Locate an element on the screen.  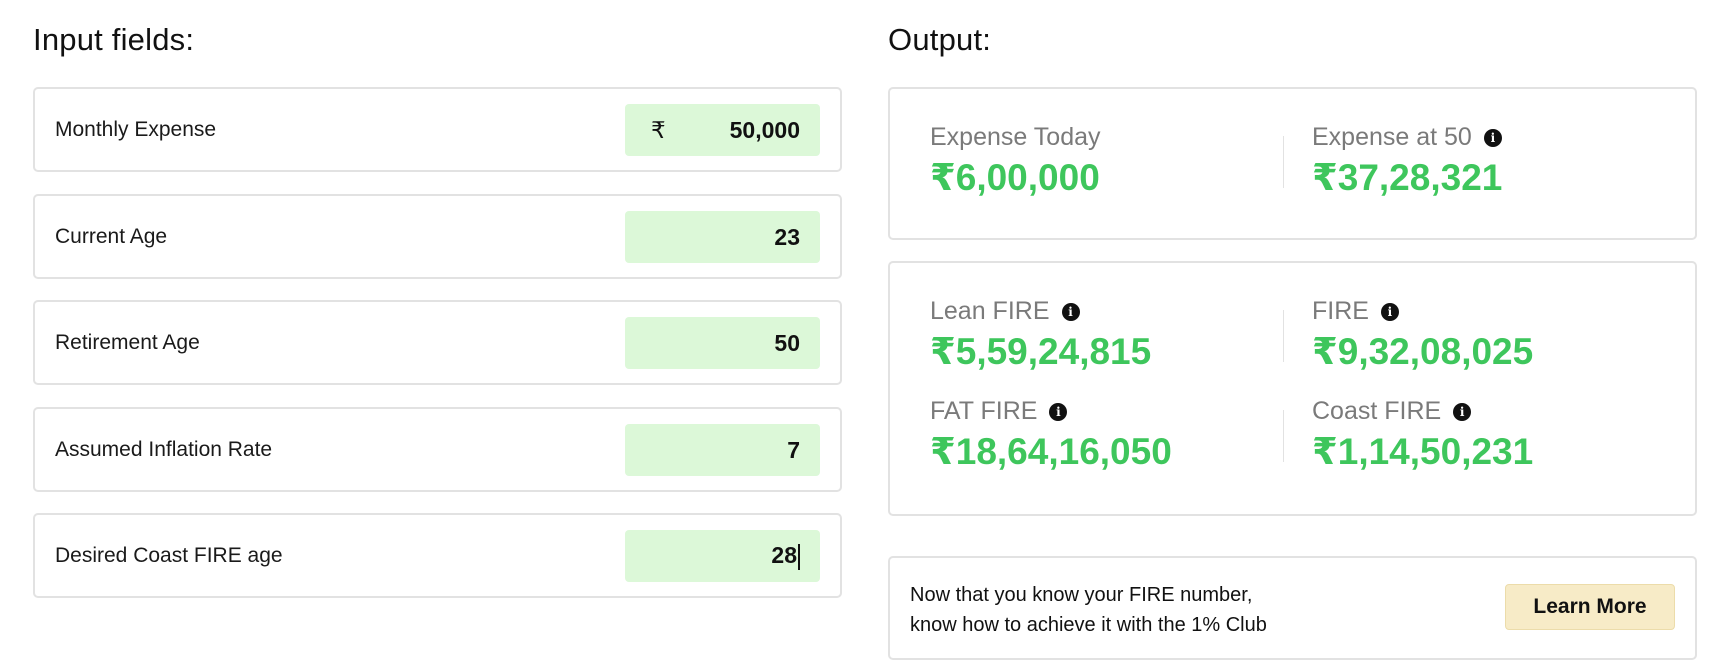
fire-label: FIRE is located at coordinates (1340, 311).